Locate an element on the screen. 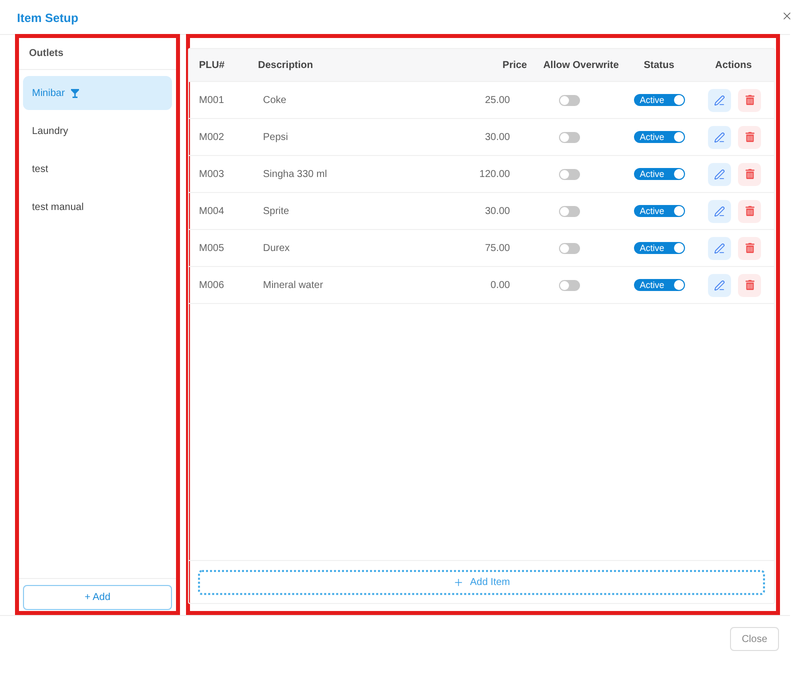  column-header: PLU# is located at coordinates (212, 65).